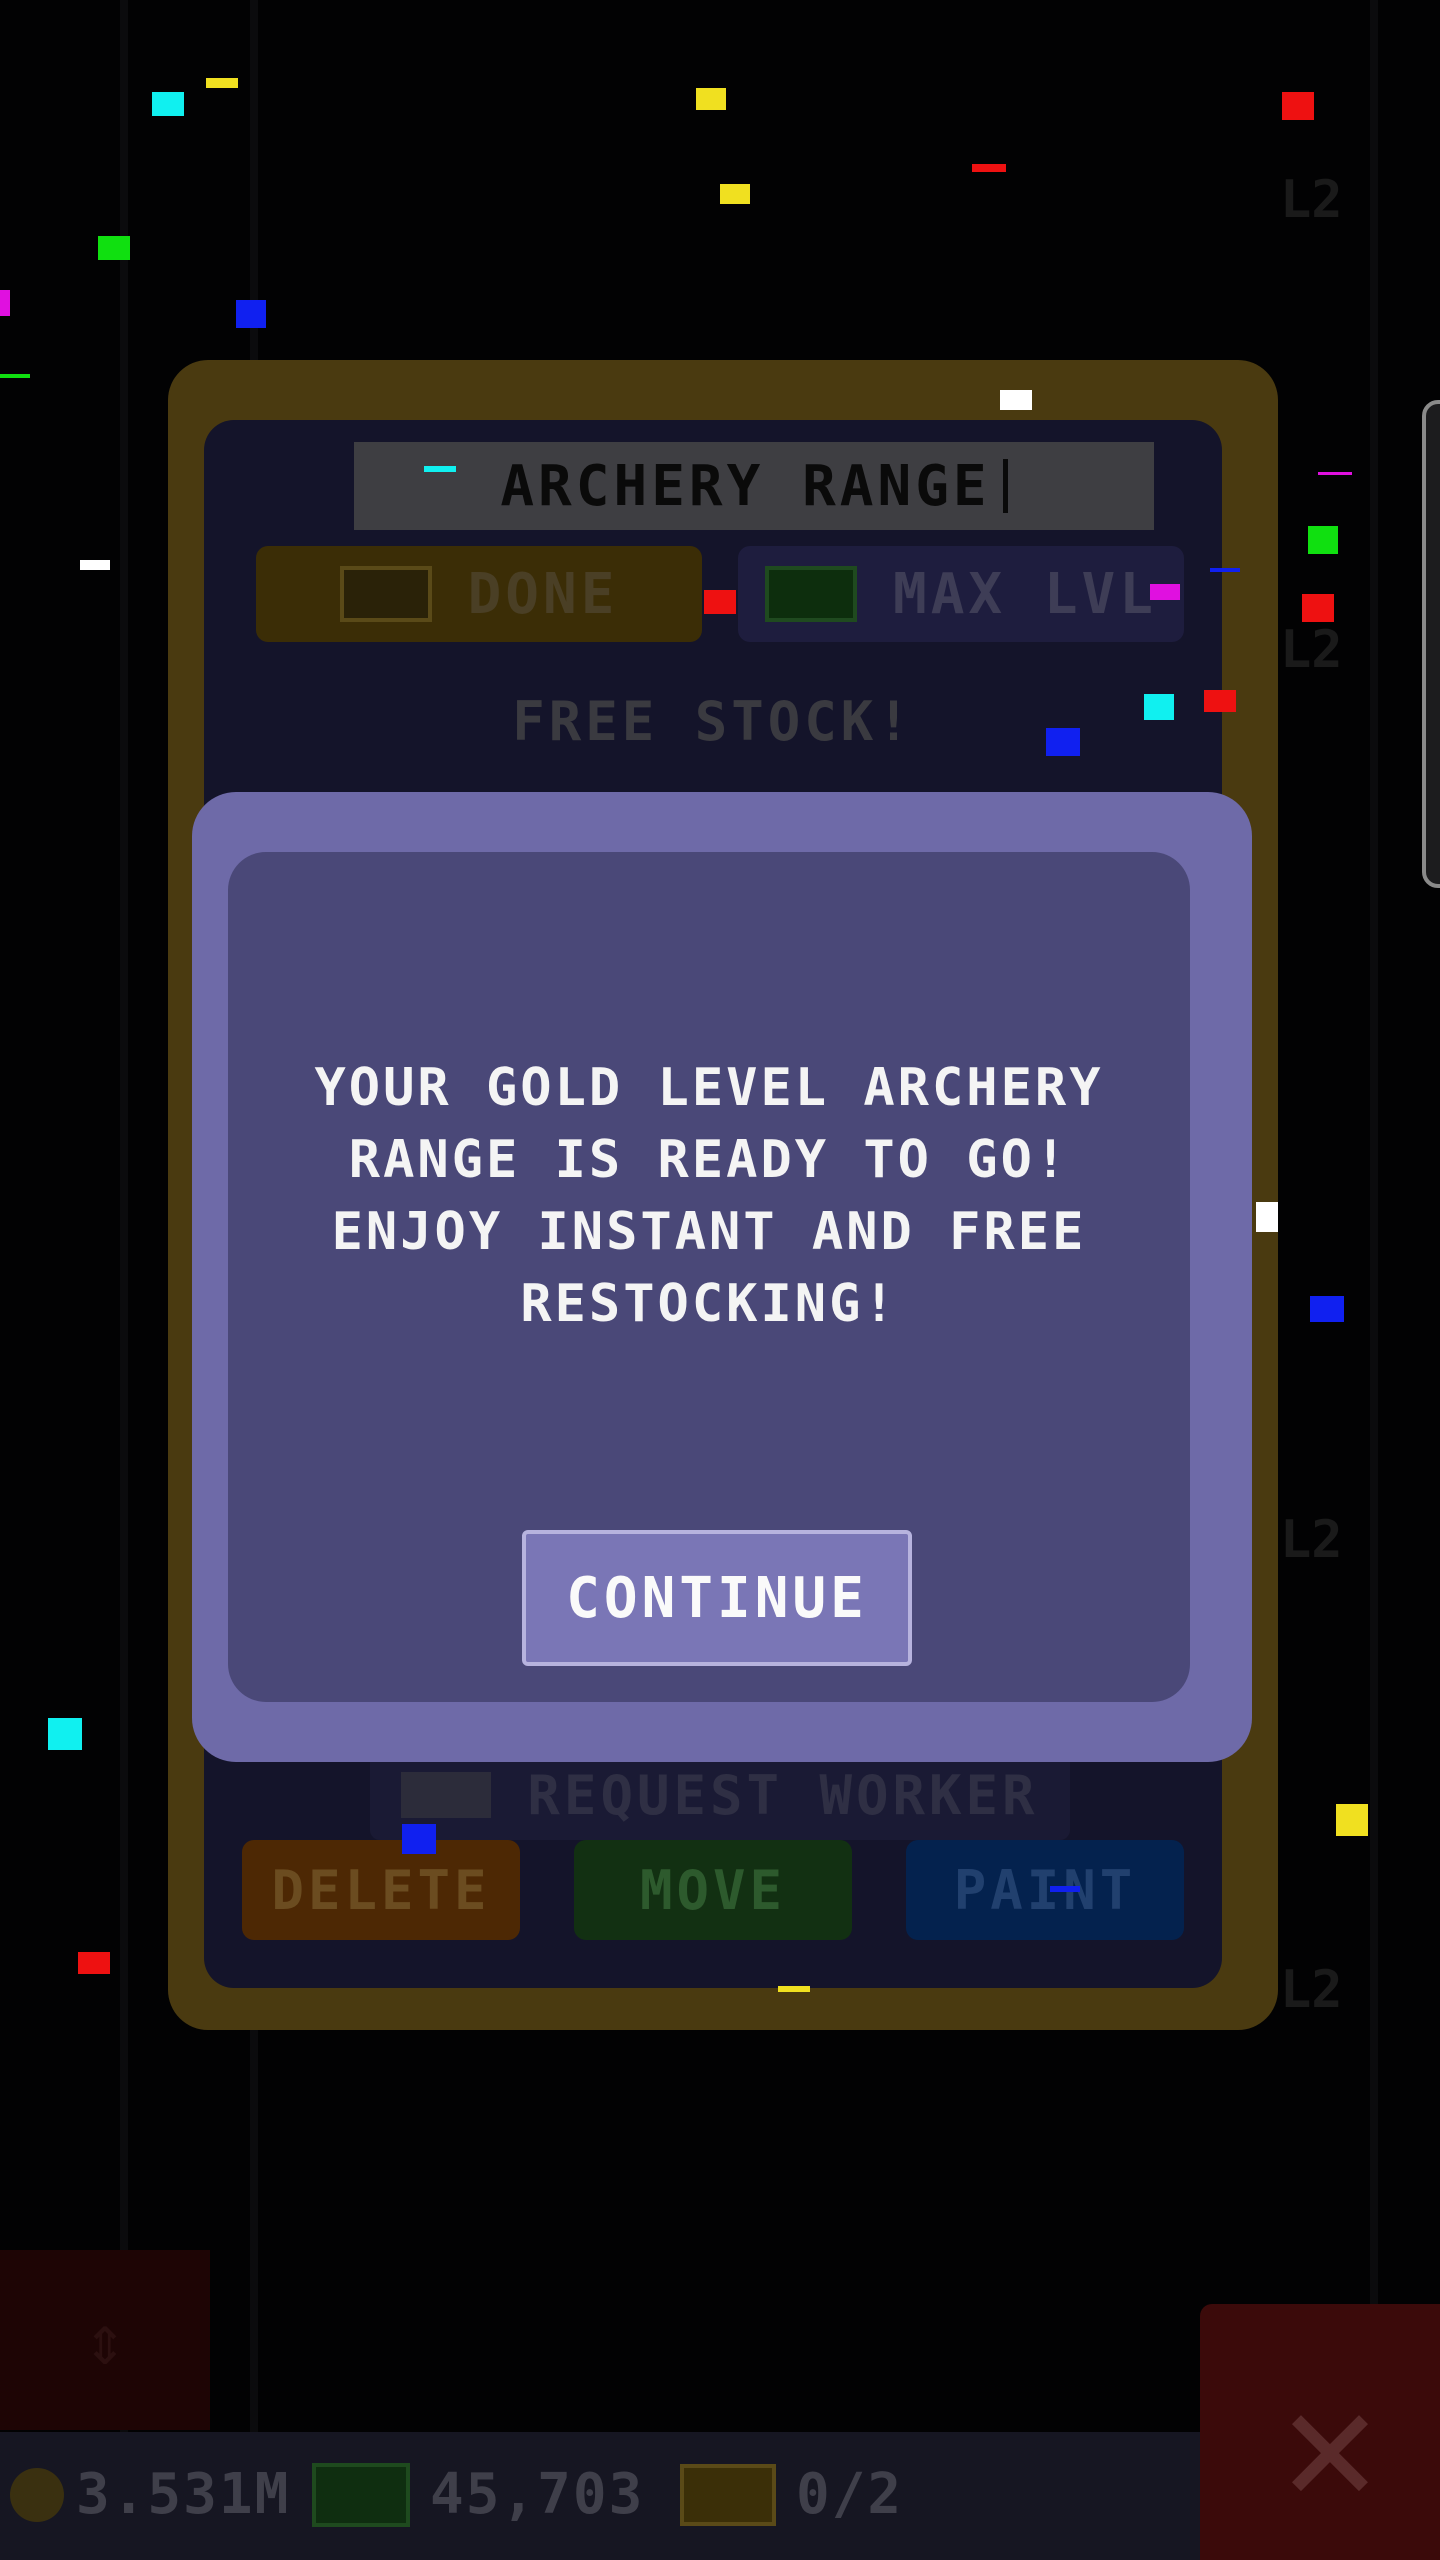  I want to click on continue-button: CONTINUE, so click(717, 1598).